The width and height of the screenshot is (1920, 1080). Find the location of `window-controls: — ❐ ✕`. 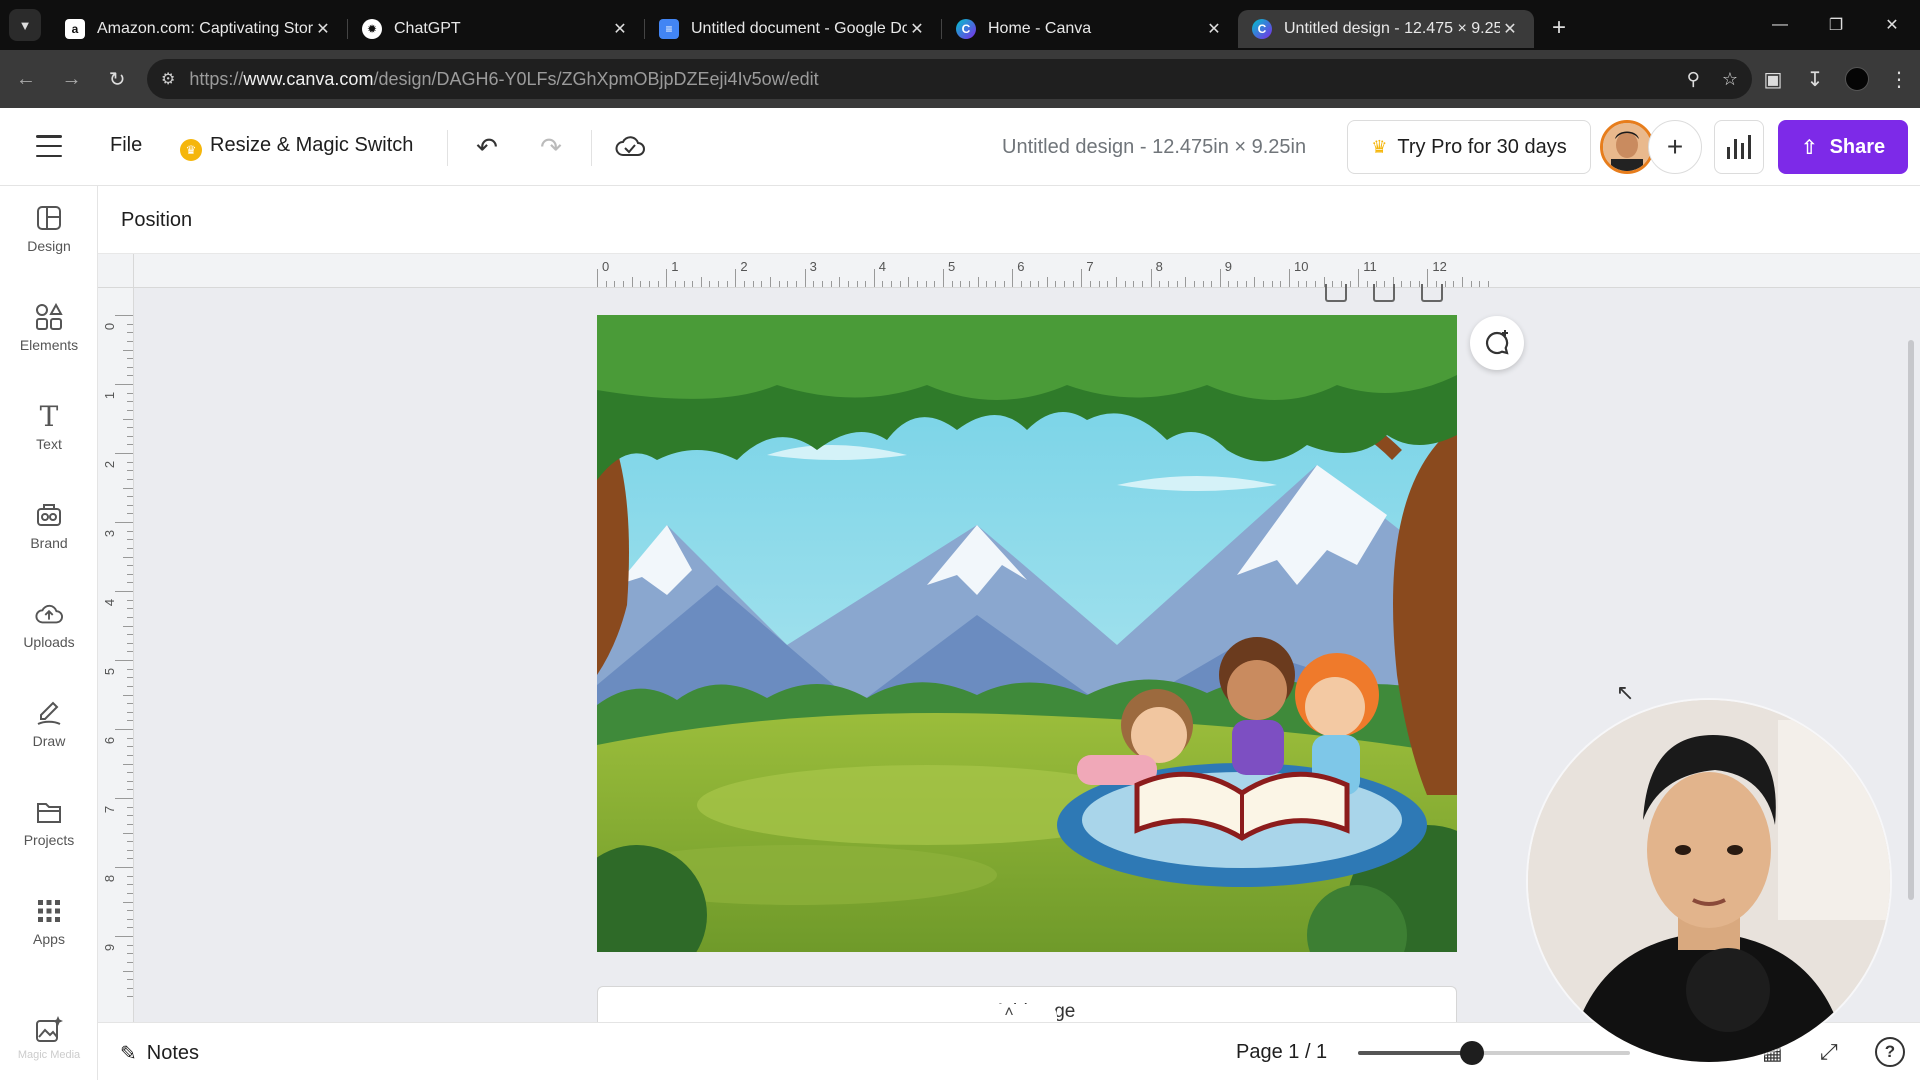

window-controls: — ❐ ✕ is located at coordinates (1836, 25).